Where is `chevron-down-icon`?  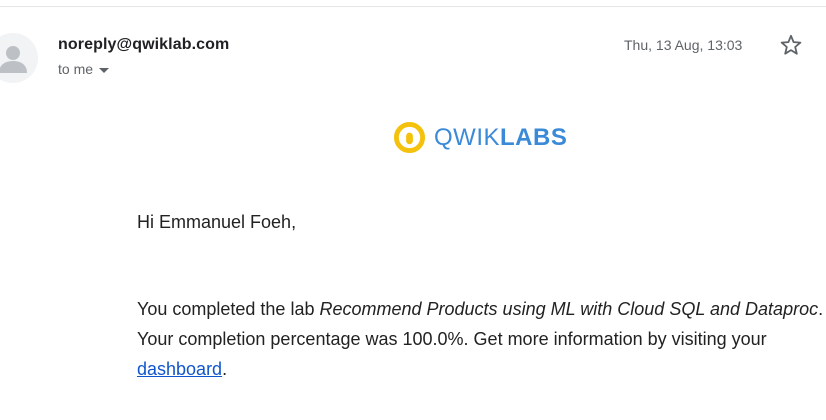
chevron-down-icon is located at coordinates (104, 70).